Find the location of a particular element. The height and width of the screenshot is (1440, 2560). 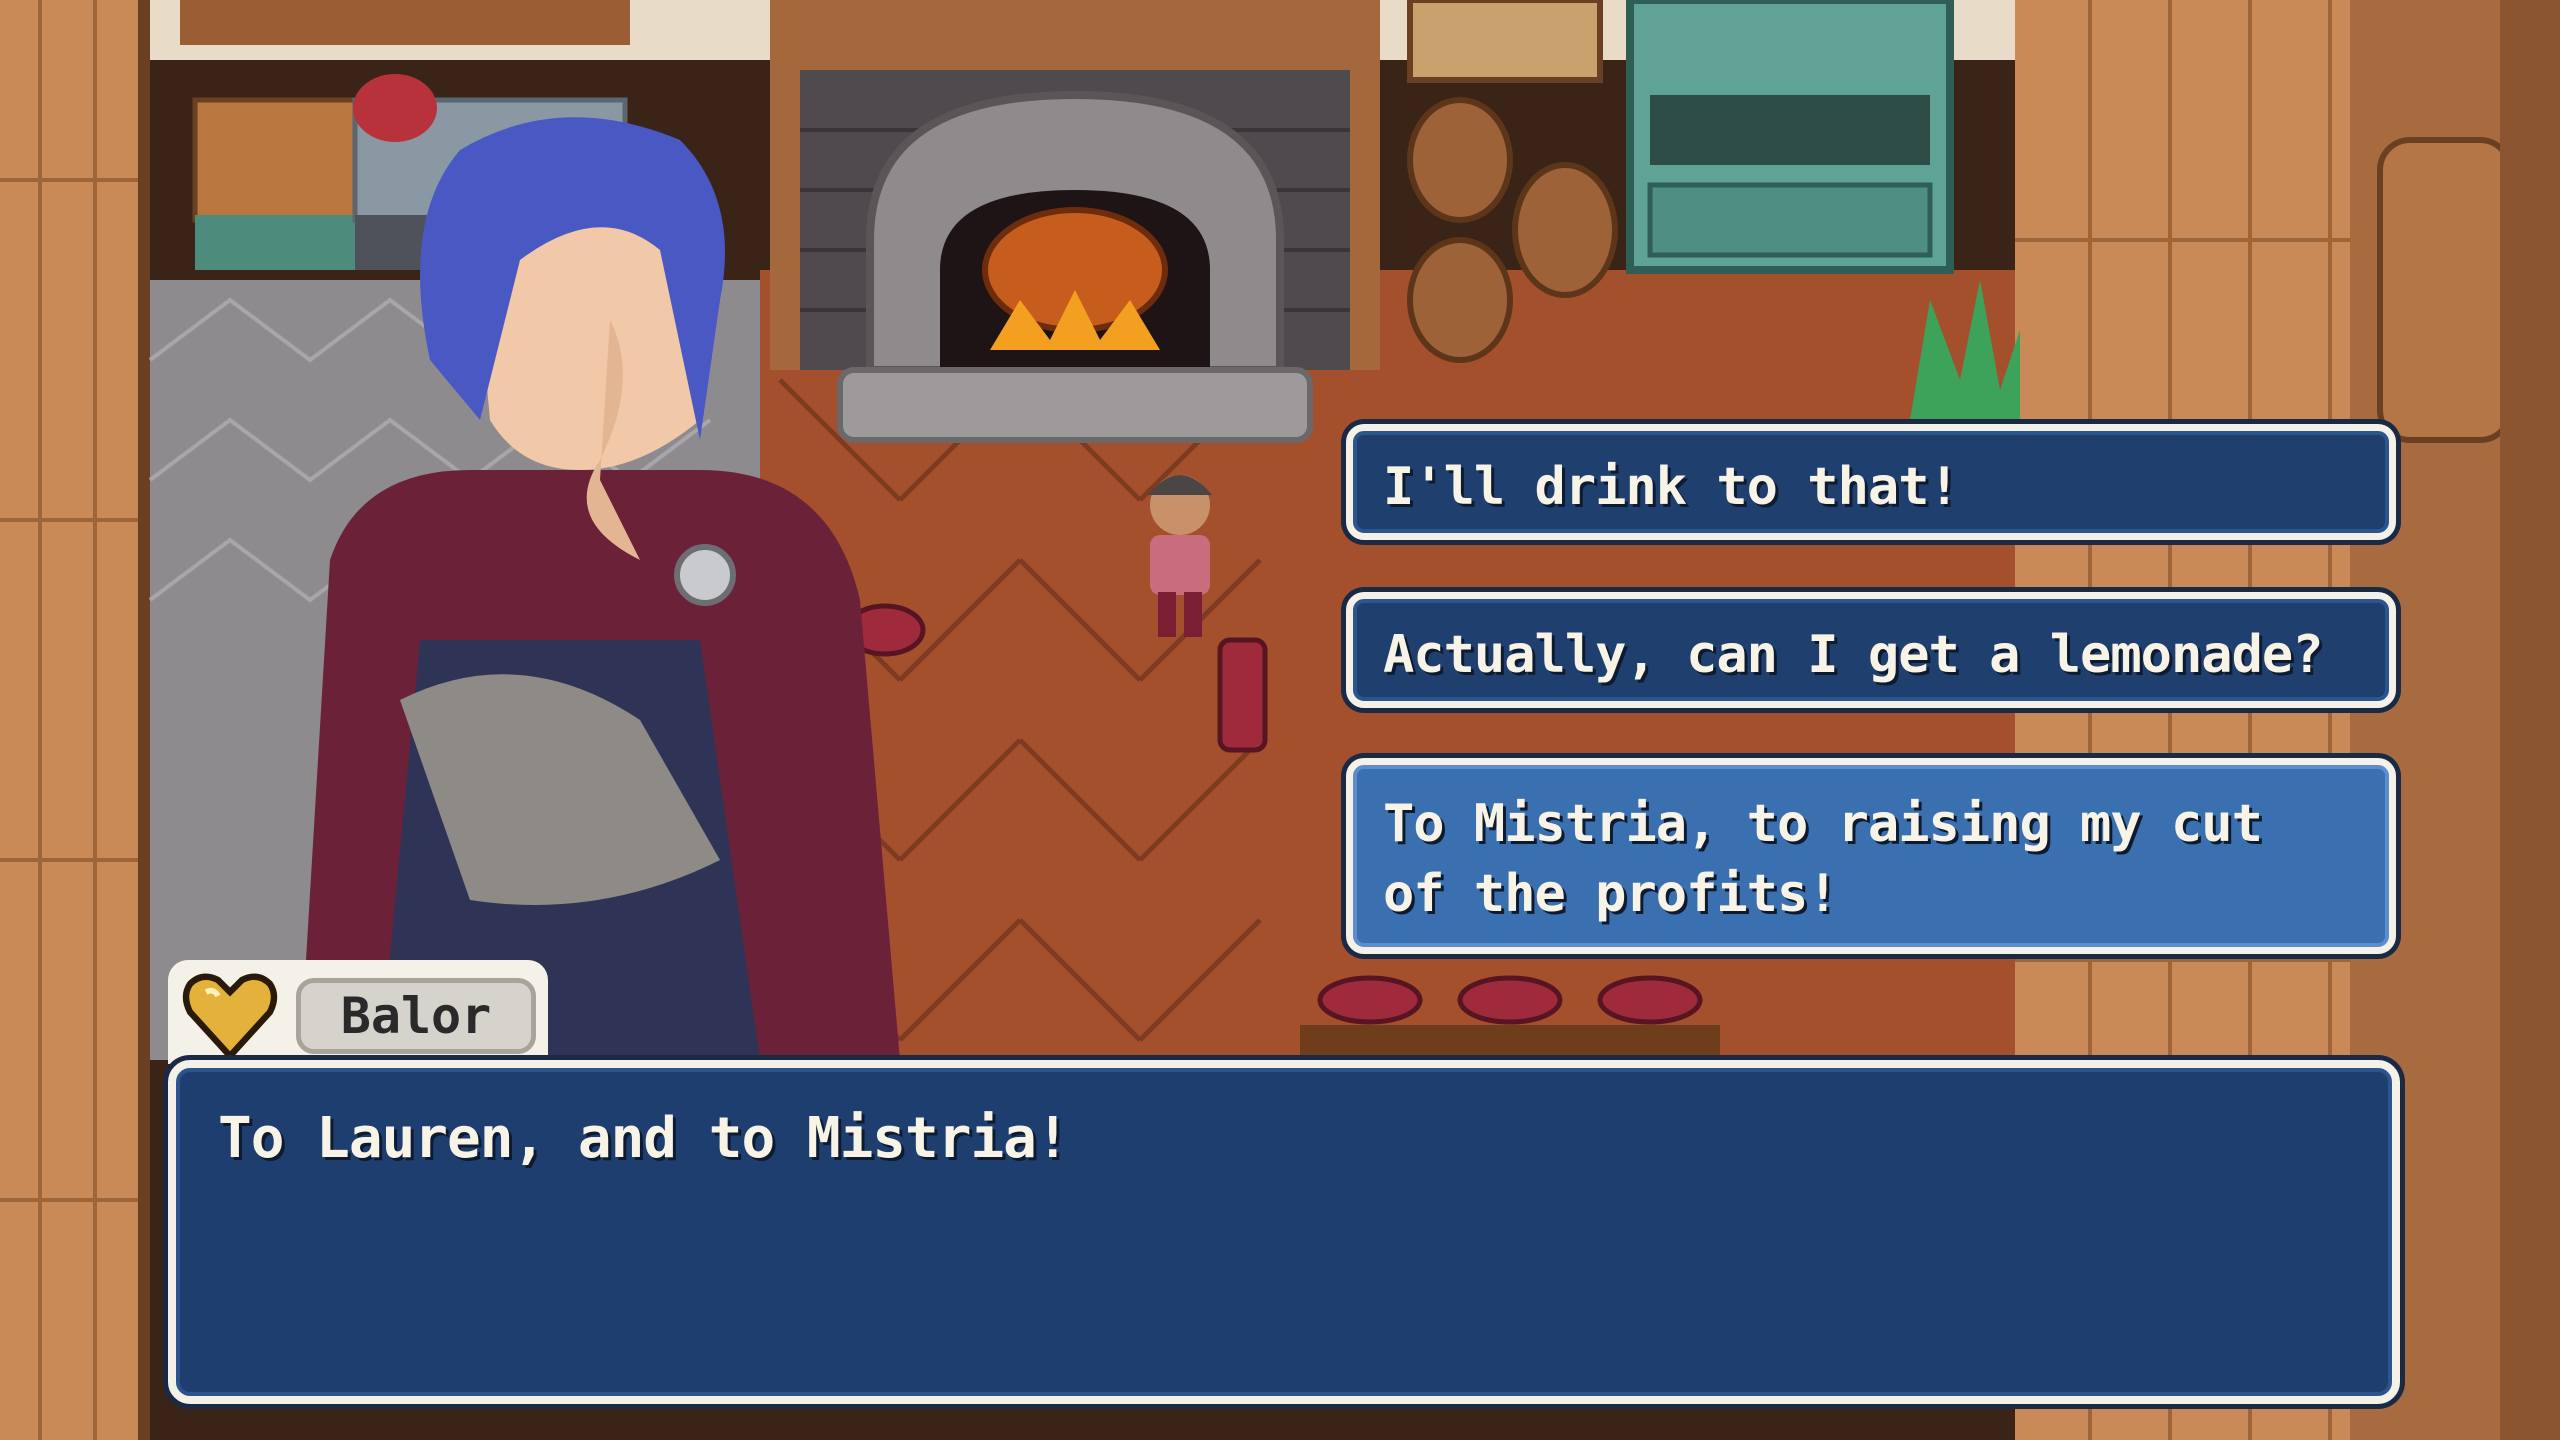

kitchen-counter is located at coordinates (405, 22).